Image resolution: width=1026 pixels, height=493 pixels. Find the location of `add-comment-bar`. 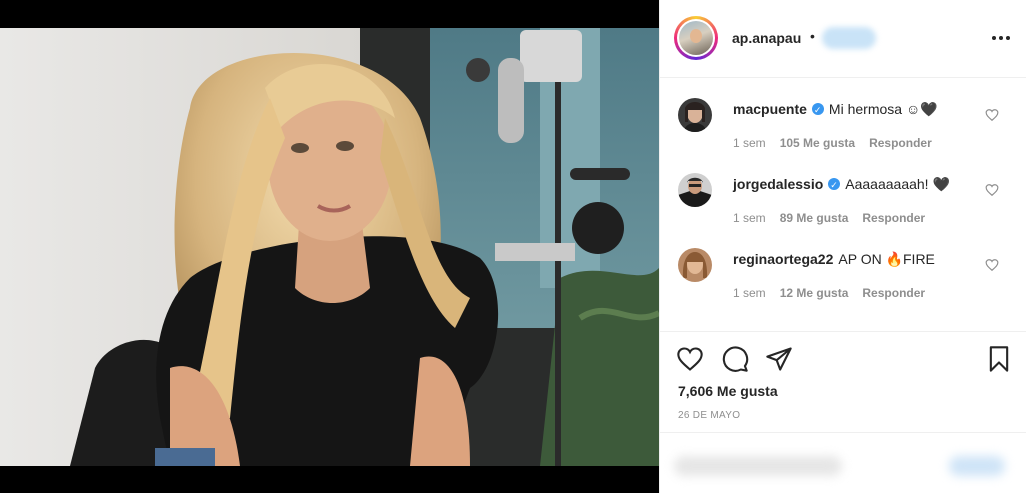

add-comment-bar is located at coordinates (843, 463).